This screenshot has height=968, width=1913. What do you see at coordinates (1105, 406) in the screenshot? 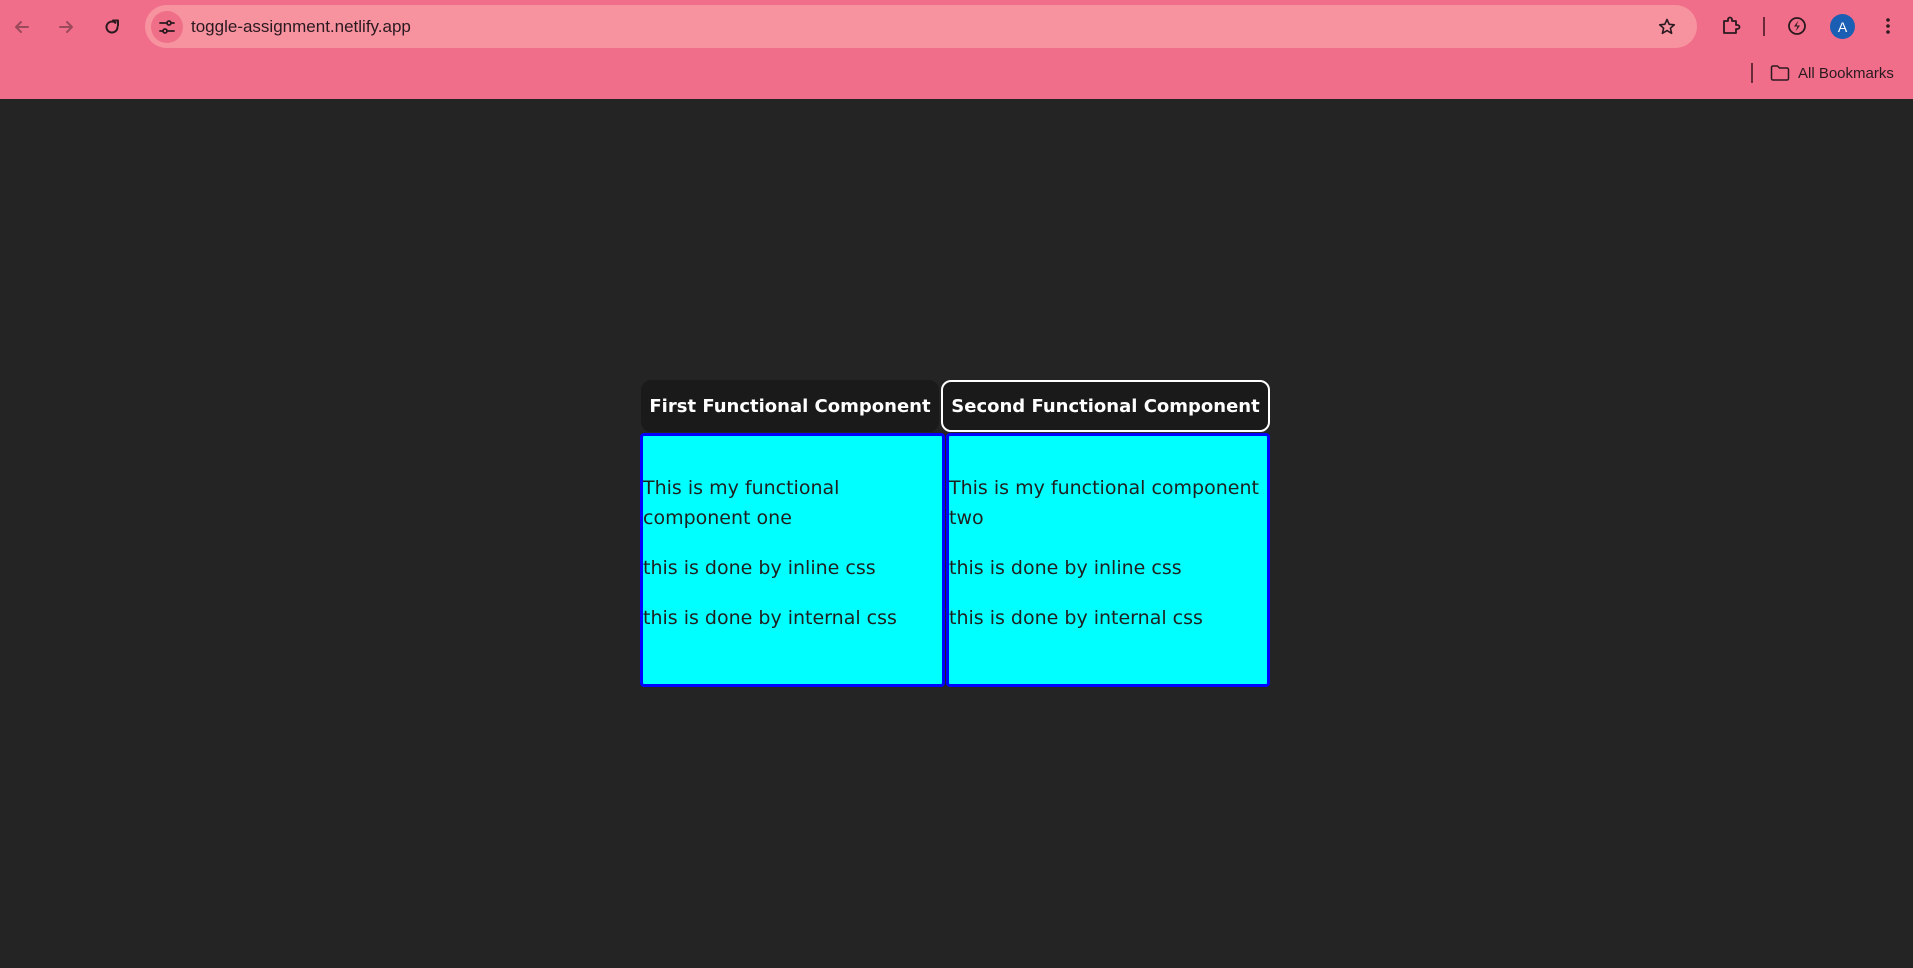
I see `tab-second-functional-component: Second Functional Component` at bounding box center [1105, 406].